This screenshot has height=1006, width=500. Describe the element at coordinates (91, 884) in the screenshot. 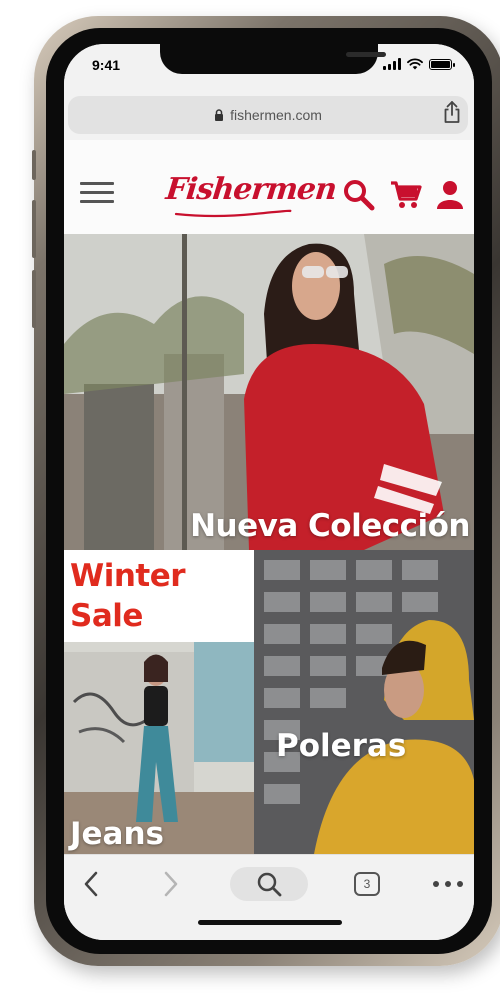

I see `chevron-left-icon` at that location.